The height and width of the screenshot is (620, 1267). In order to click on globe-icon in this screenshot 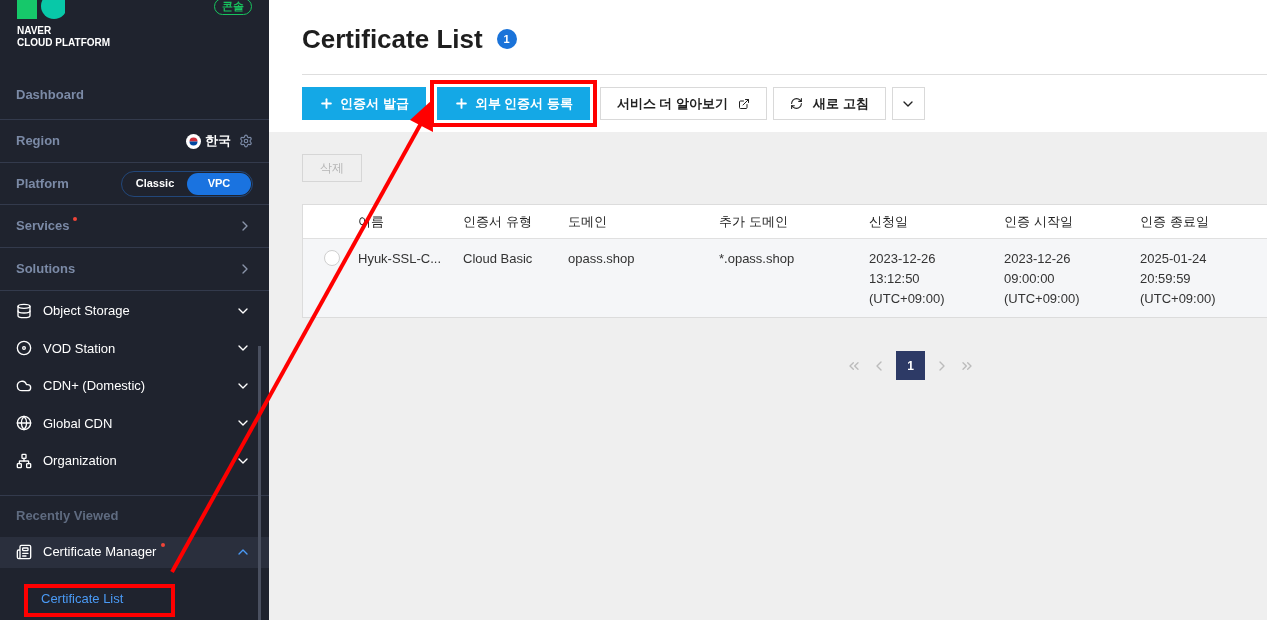, I will do `click(24, 423)`.